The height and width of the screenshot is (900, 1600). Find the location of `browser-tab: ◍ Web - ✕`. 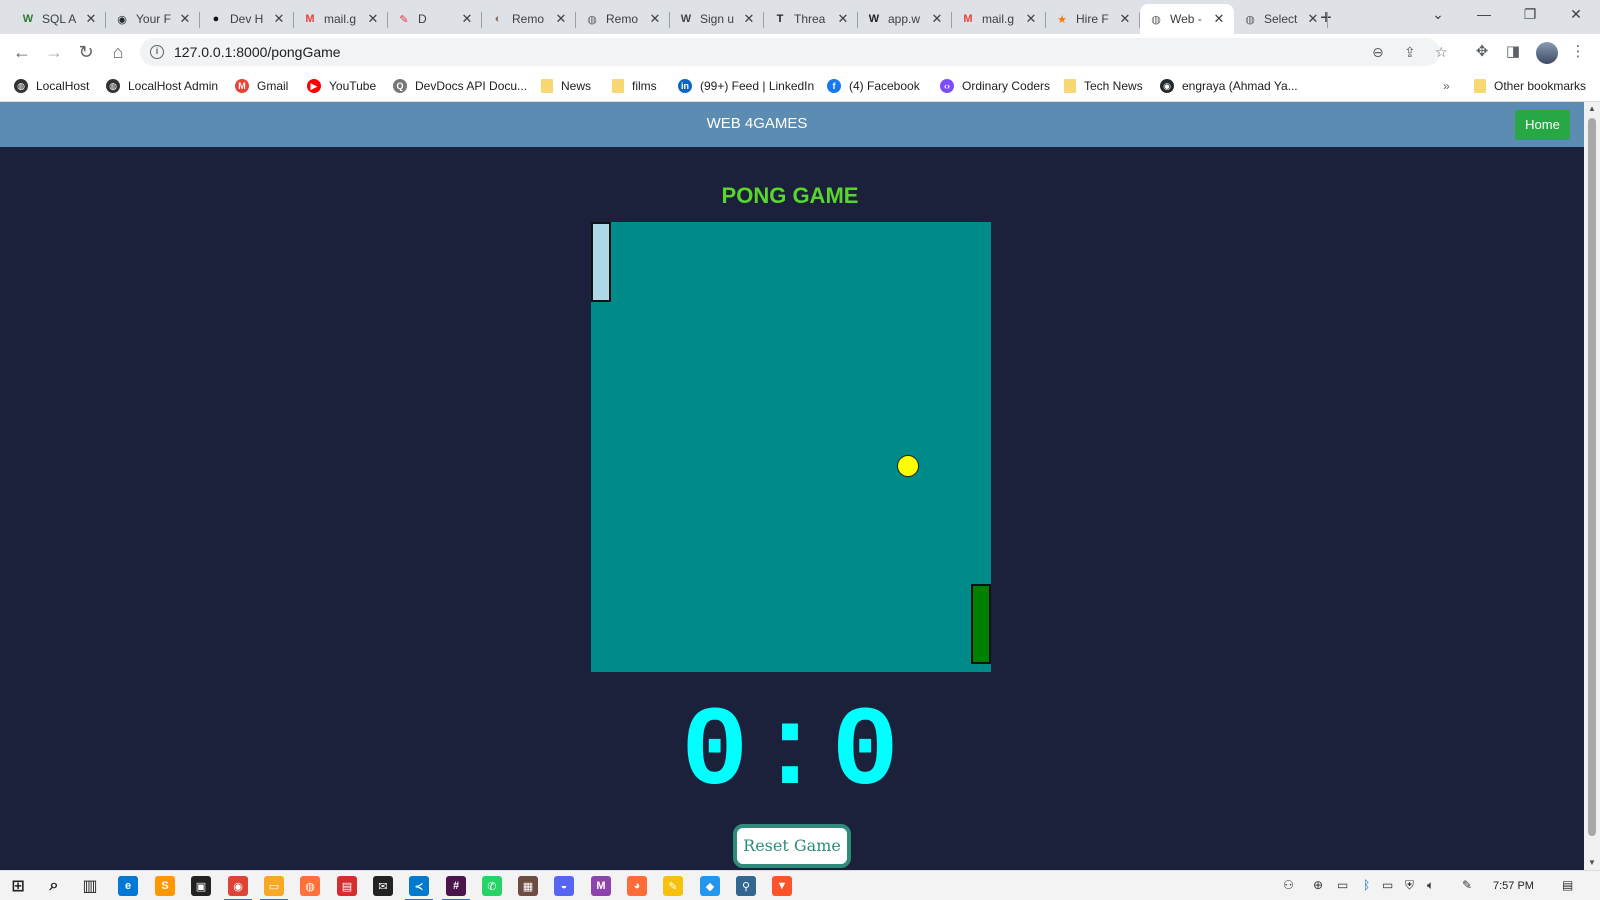

browser-tab: ◍ Web - ✕ is located at coordinates (1187, 19).